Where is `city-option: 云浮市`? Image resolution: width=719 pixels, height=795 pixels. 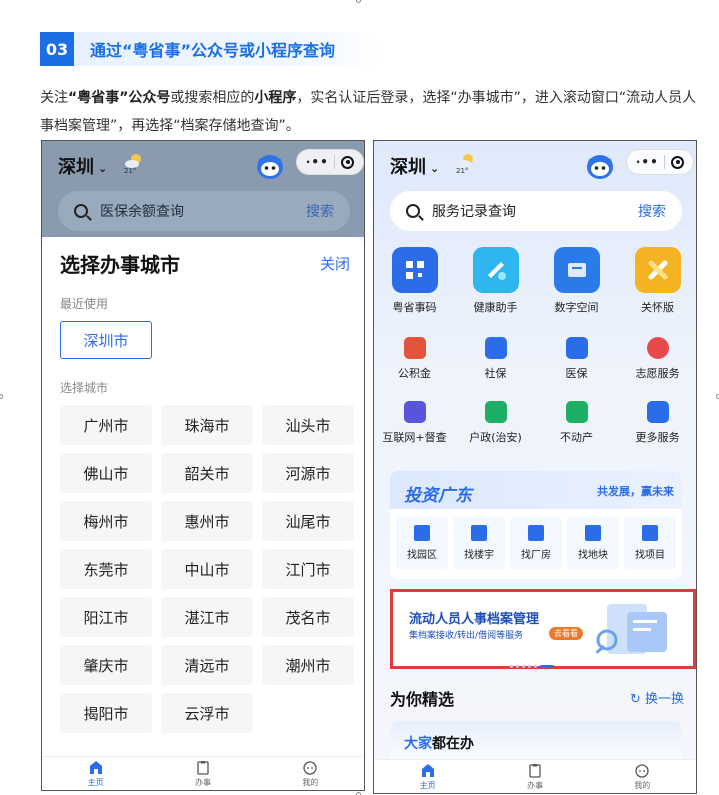 city-option: 云浮市 is located at coordinates (207, 713).